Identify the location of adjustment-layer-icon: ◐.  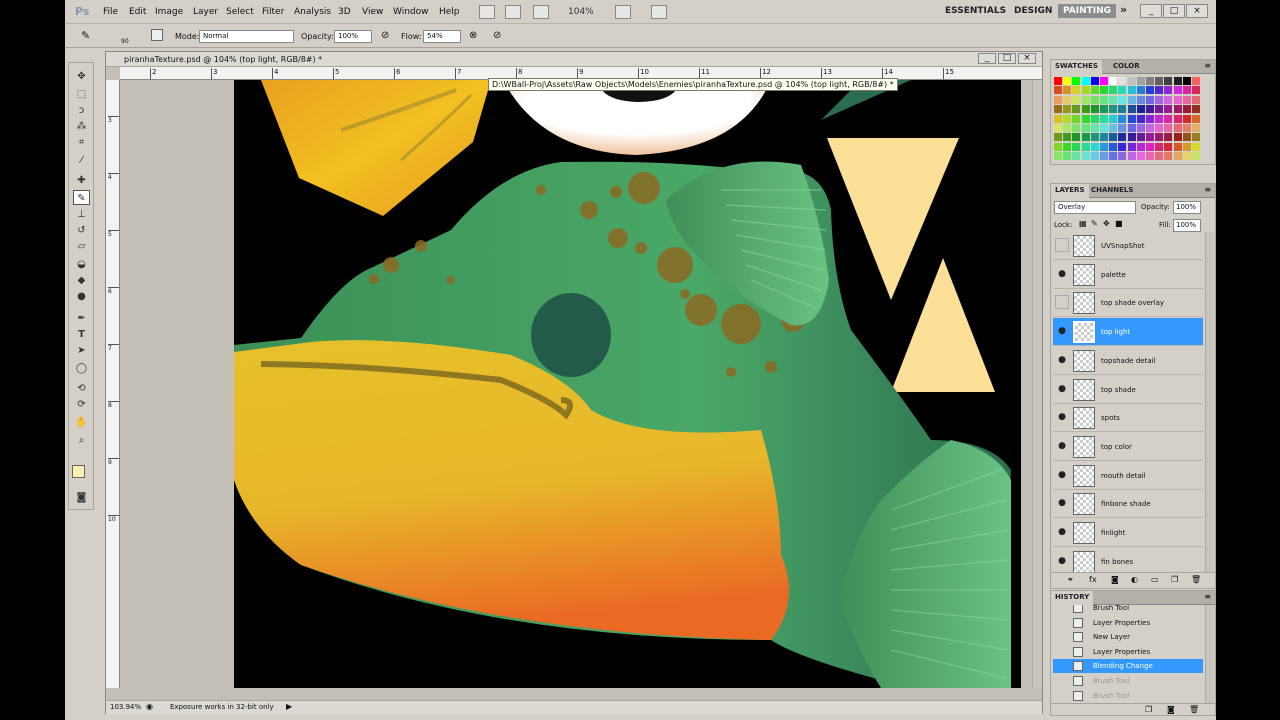
(1134, 579).